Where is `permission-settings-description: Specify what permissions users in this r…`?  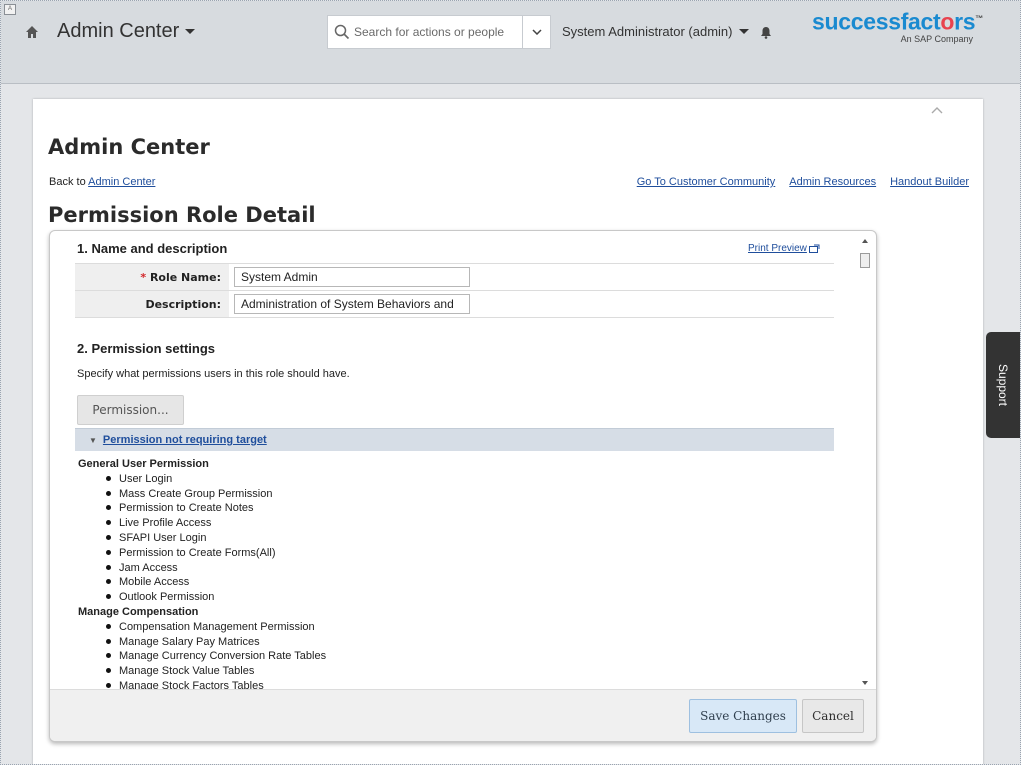 permission-settings-description: Specify what permissions users in this r… is located at coordinates (213, 374).